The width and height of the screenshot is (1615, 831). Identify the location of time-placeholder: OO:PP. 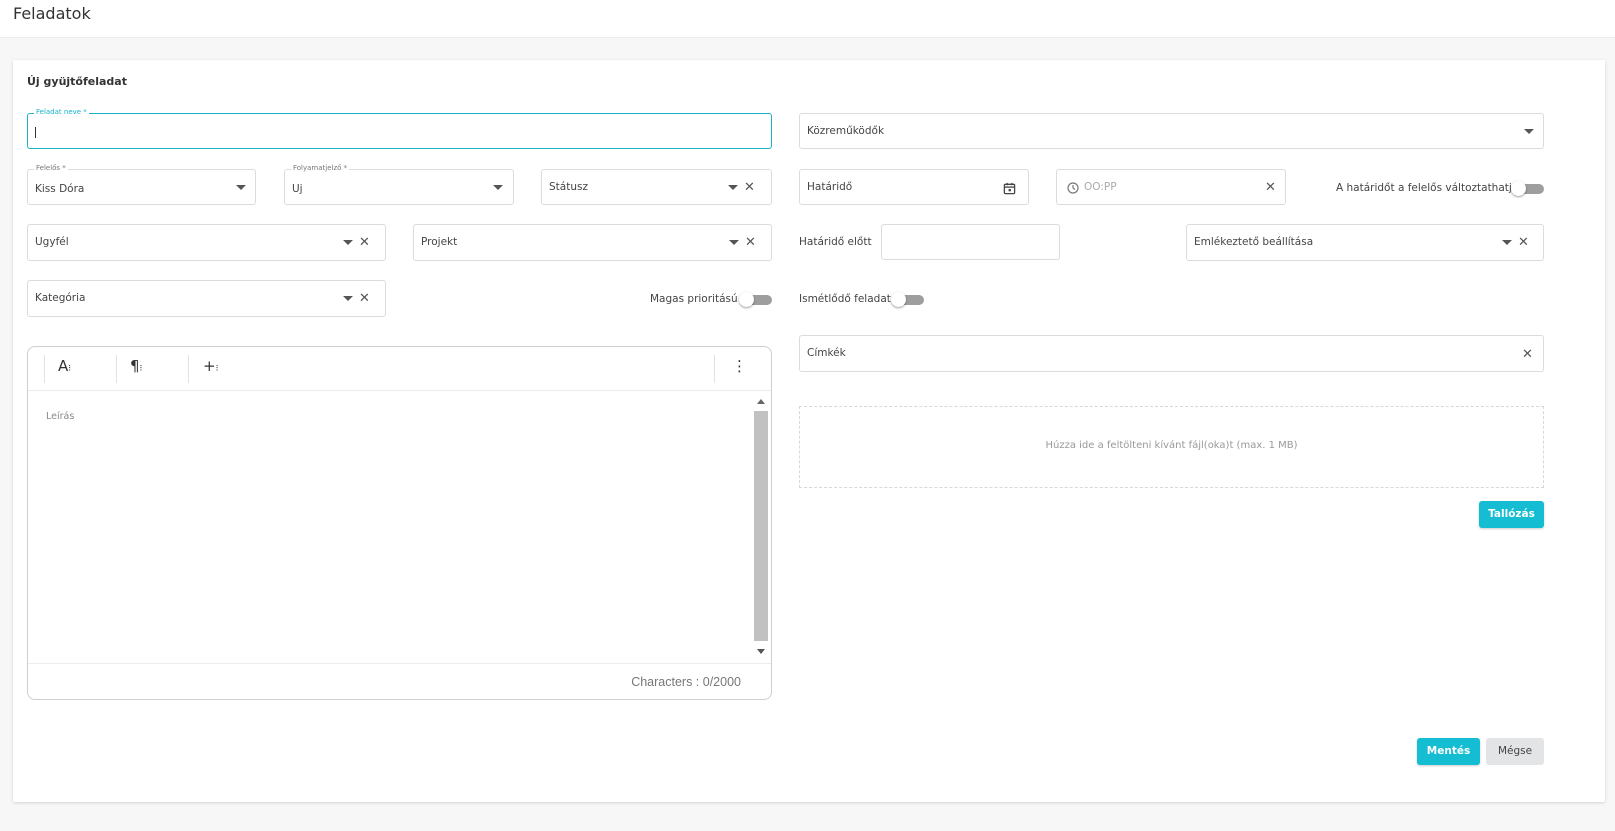
(1100, 187).